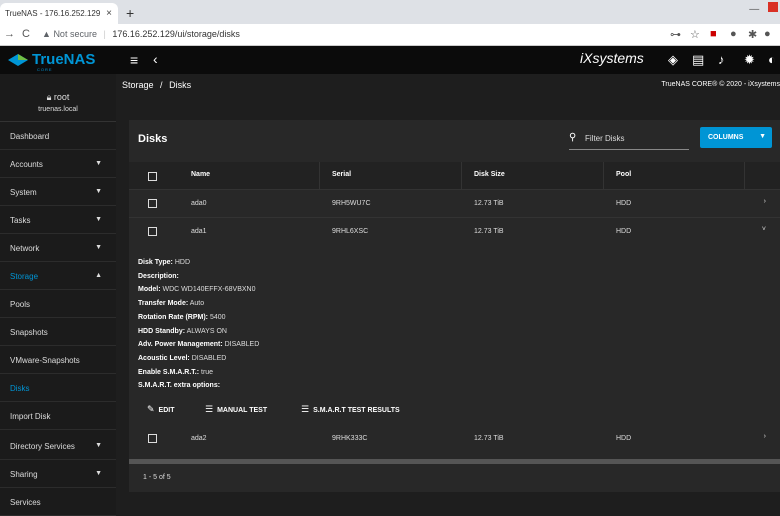  I want to click on key-icon: ⊶, so click(675, 34).